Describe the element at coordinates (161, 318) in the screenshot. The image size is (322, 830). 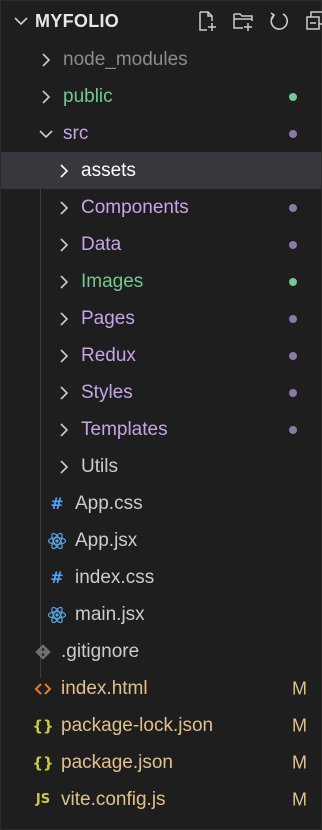
I see `tree-item-pages: Pages` at that location.